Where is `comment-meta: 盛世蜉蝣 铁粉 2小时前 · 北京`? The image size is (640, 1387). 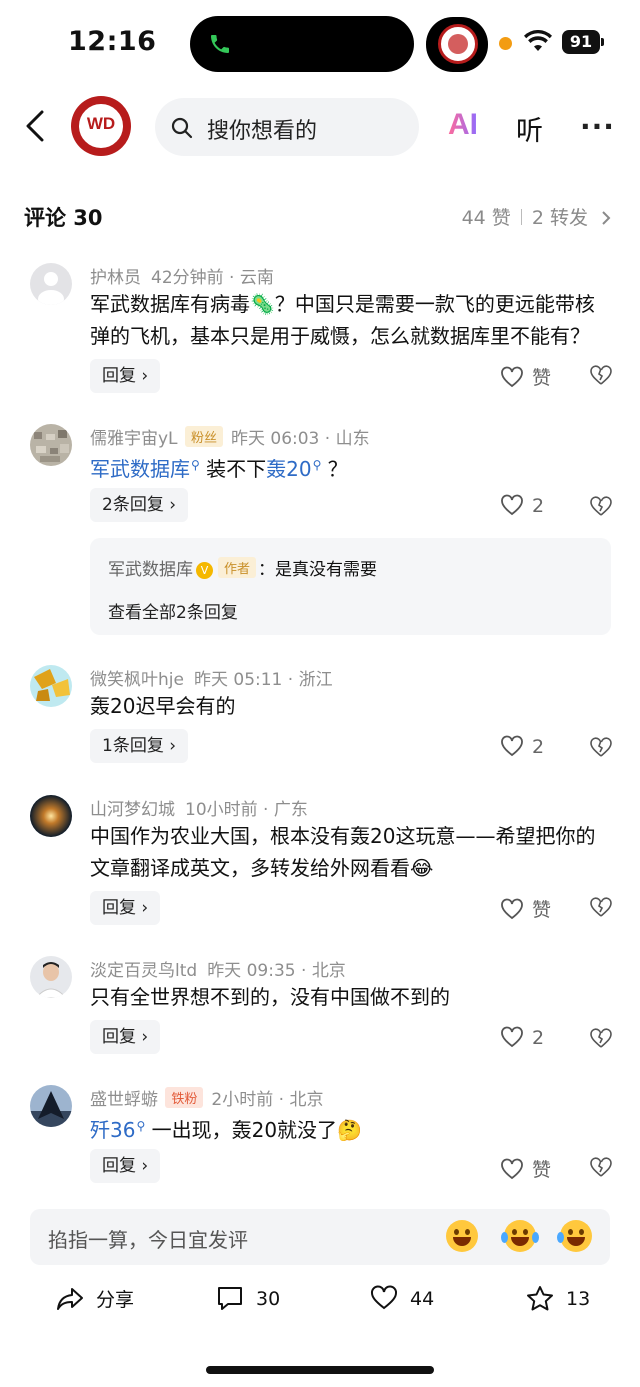
comment-meta: 盛世蜉蝣 铁粉 2小时前 · 北京 is located at coordinates (206, 1097).